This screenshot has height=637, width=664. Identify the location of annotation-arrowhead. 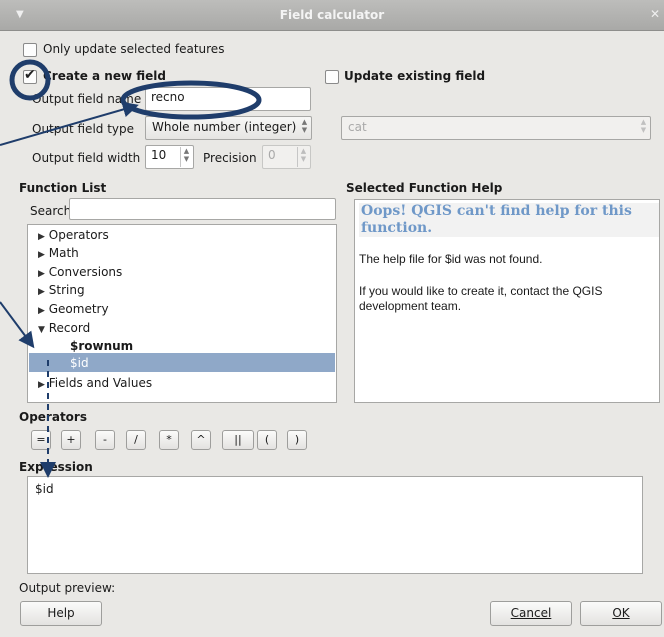
(48, 470).